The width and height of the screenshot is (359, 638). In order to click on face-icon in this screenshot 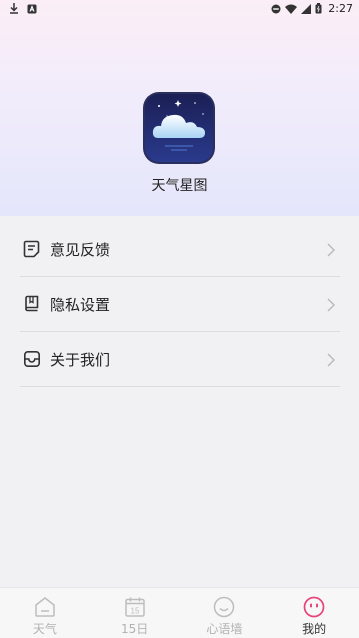, I will do `click(314, 607)`.